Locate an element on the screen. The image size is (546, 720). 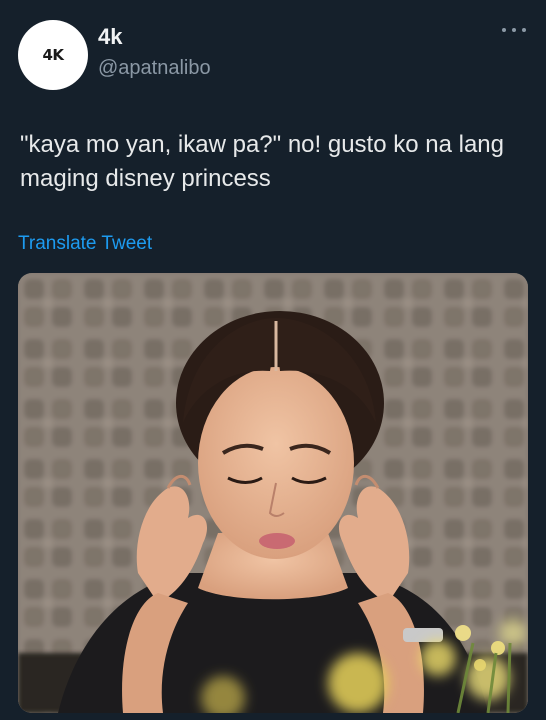
author-name: 4k is located at coordinates (110, 37).